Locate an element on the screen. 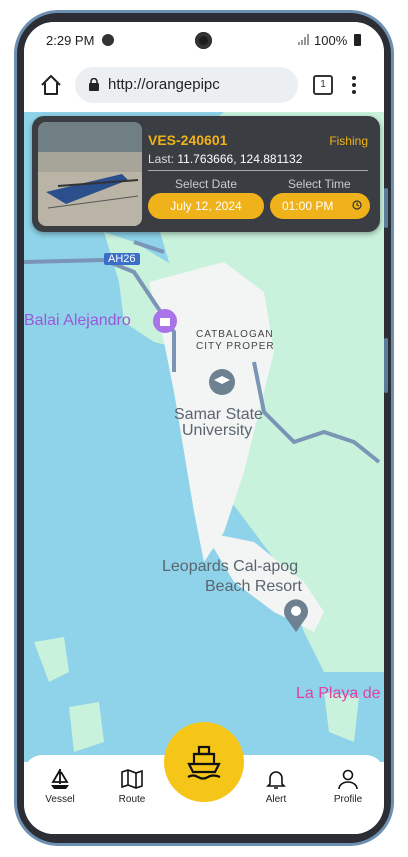  card-divider is located at coordinates (258, 170).